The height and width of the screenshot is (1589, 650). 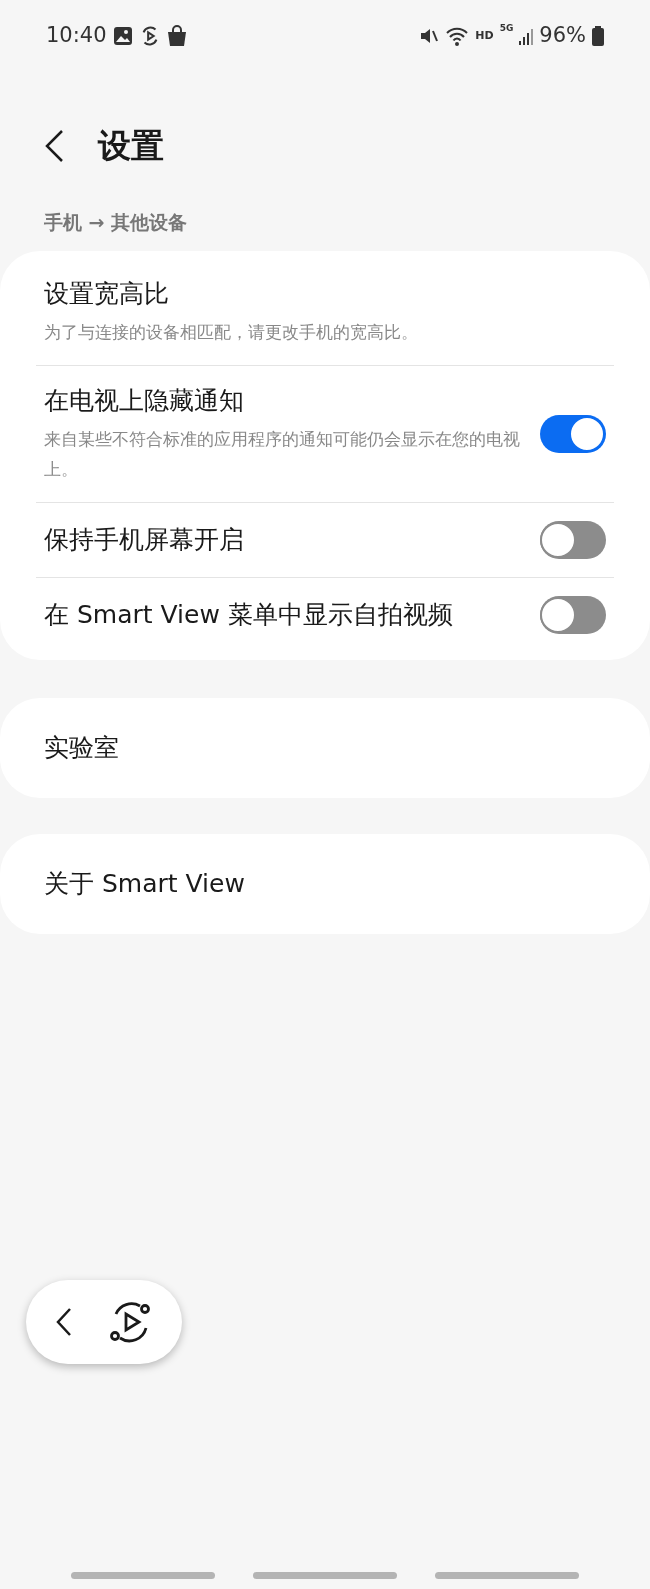 I want to click on setting-row: 在电视上隐藏通知 来自某些不符合标准的应用程序的通知可能仍会显示在您的电视上。, so click(x=325, y=433).